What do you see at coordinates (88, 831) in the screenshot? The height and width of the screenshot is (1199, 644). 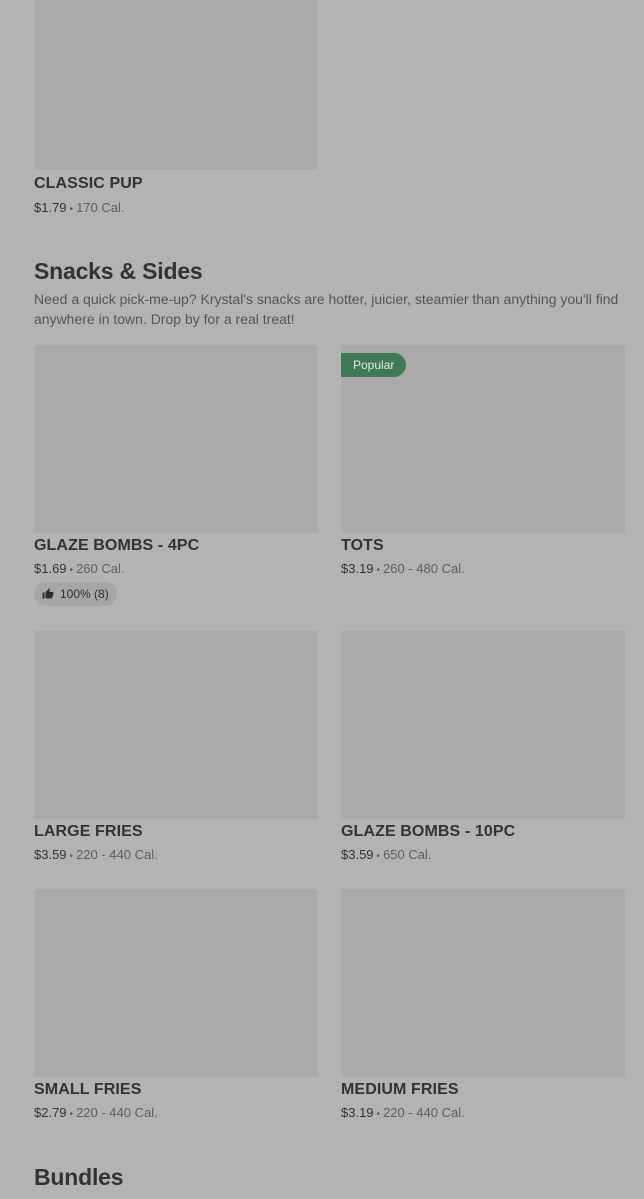 I see `item-name: LARGE FRIES` at bounding box center [88, 831].